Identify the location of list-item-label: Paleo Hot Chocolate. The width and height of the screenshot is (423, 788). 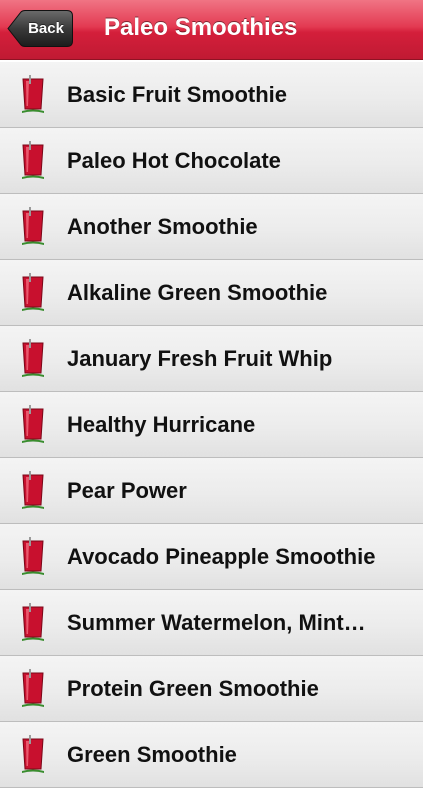
(174, 160).